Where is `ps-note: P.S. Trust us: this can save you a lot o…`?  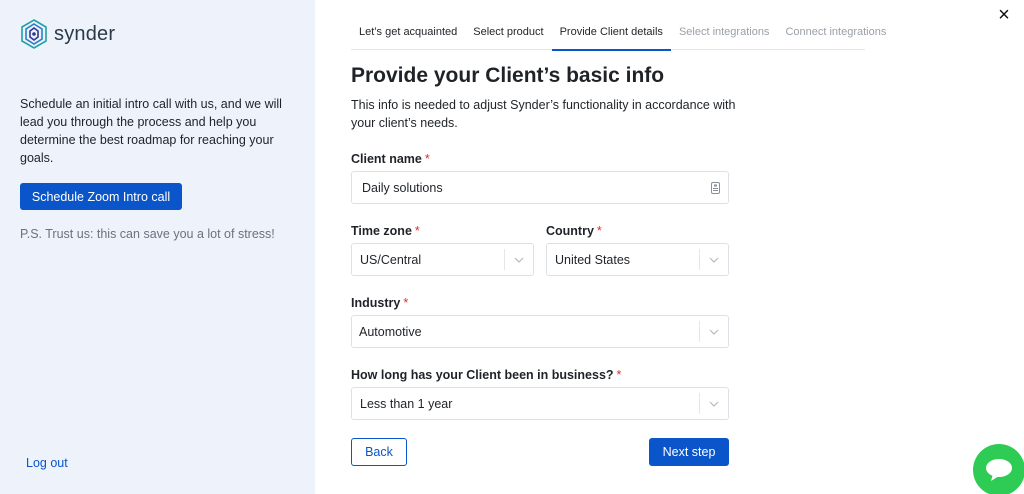
ps-note: P.S. Trust us: this can save you a lot o… is located at coordinates (147, 234).